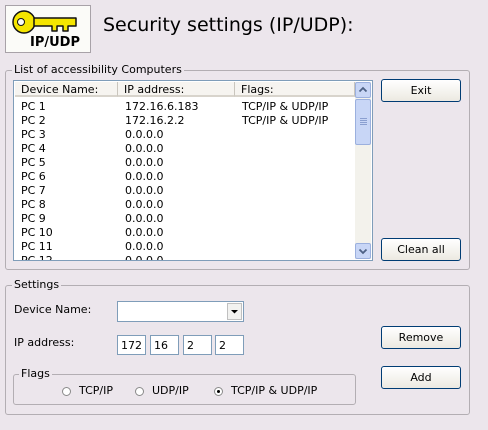 This screenshot has height=430, width=488. I want to click on table-cell-name: PC 3, so click(33, 134).